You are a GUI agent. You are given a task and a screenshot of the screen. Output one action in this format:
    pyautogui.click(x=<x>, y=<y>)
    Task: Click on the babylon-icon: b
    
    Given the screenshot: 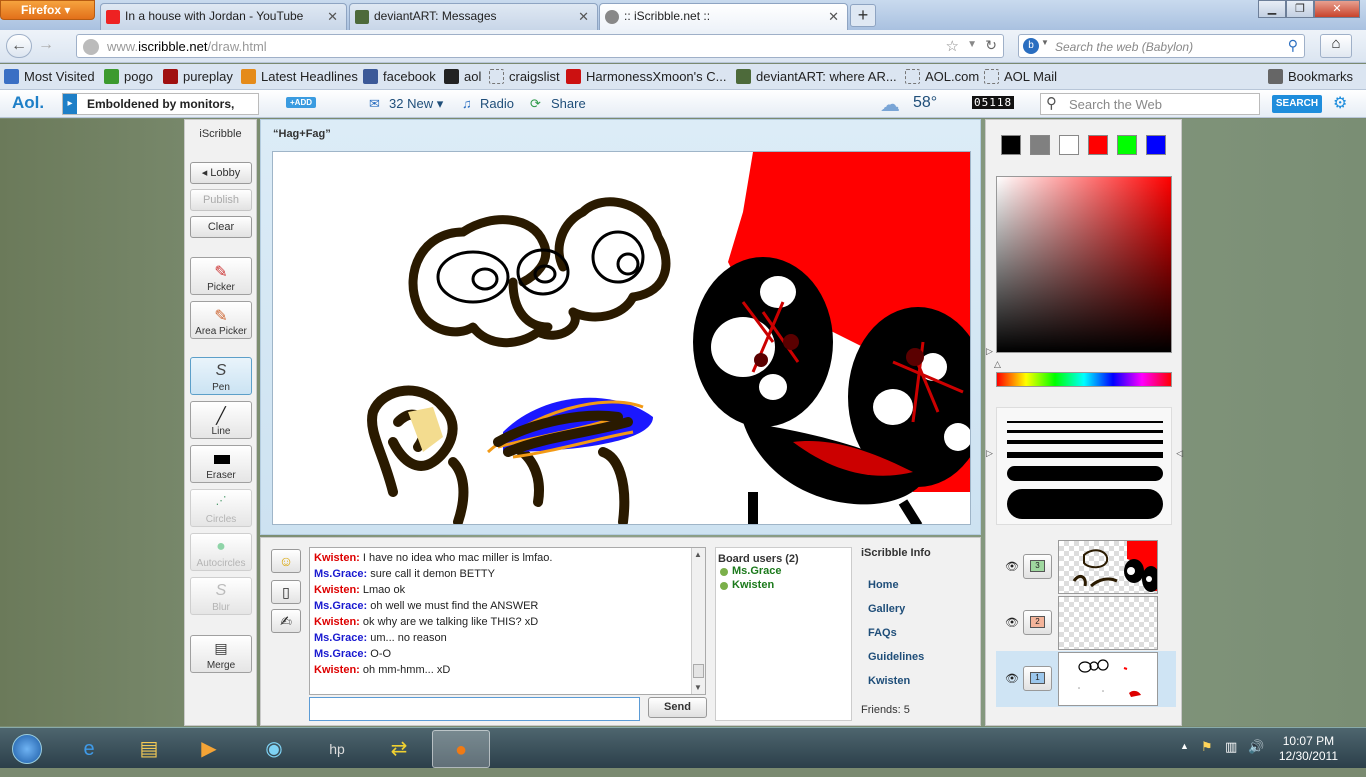 What is the action you would take?
    pyautogui.click(x=1031, y=46)
    